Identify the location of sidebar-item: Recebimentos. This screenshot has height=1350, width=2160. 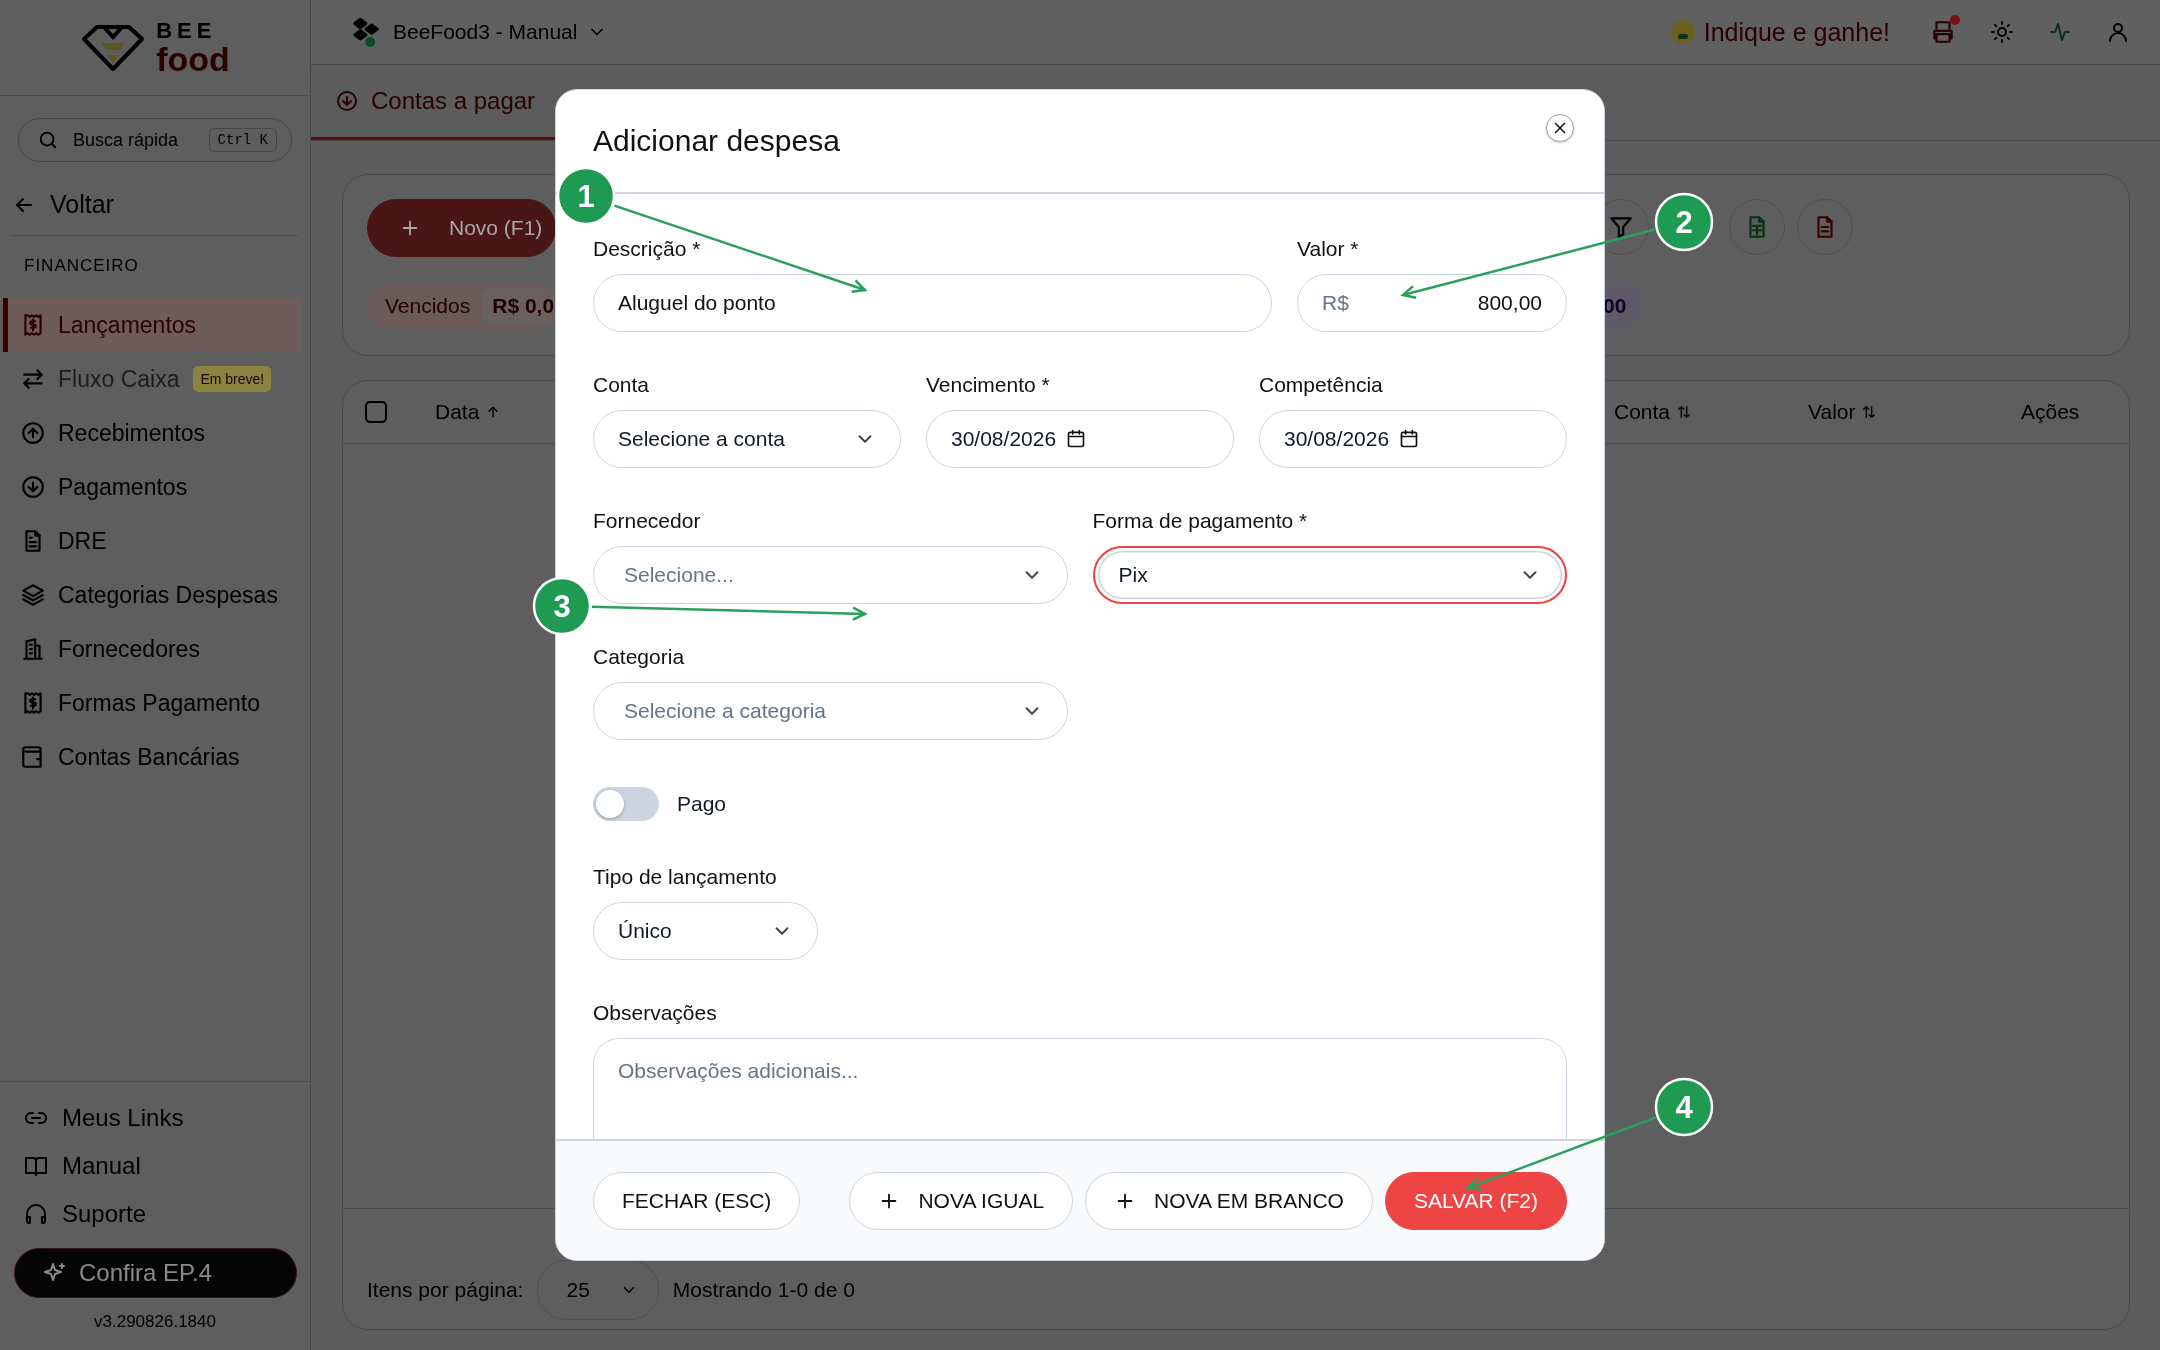
(152, 433).